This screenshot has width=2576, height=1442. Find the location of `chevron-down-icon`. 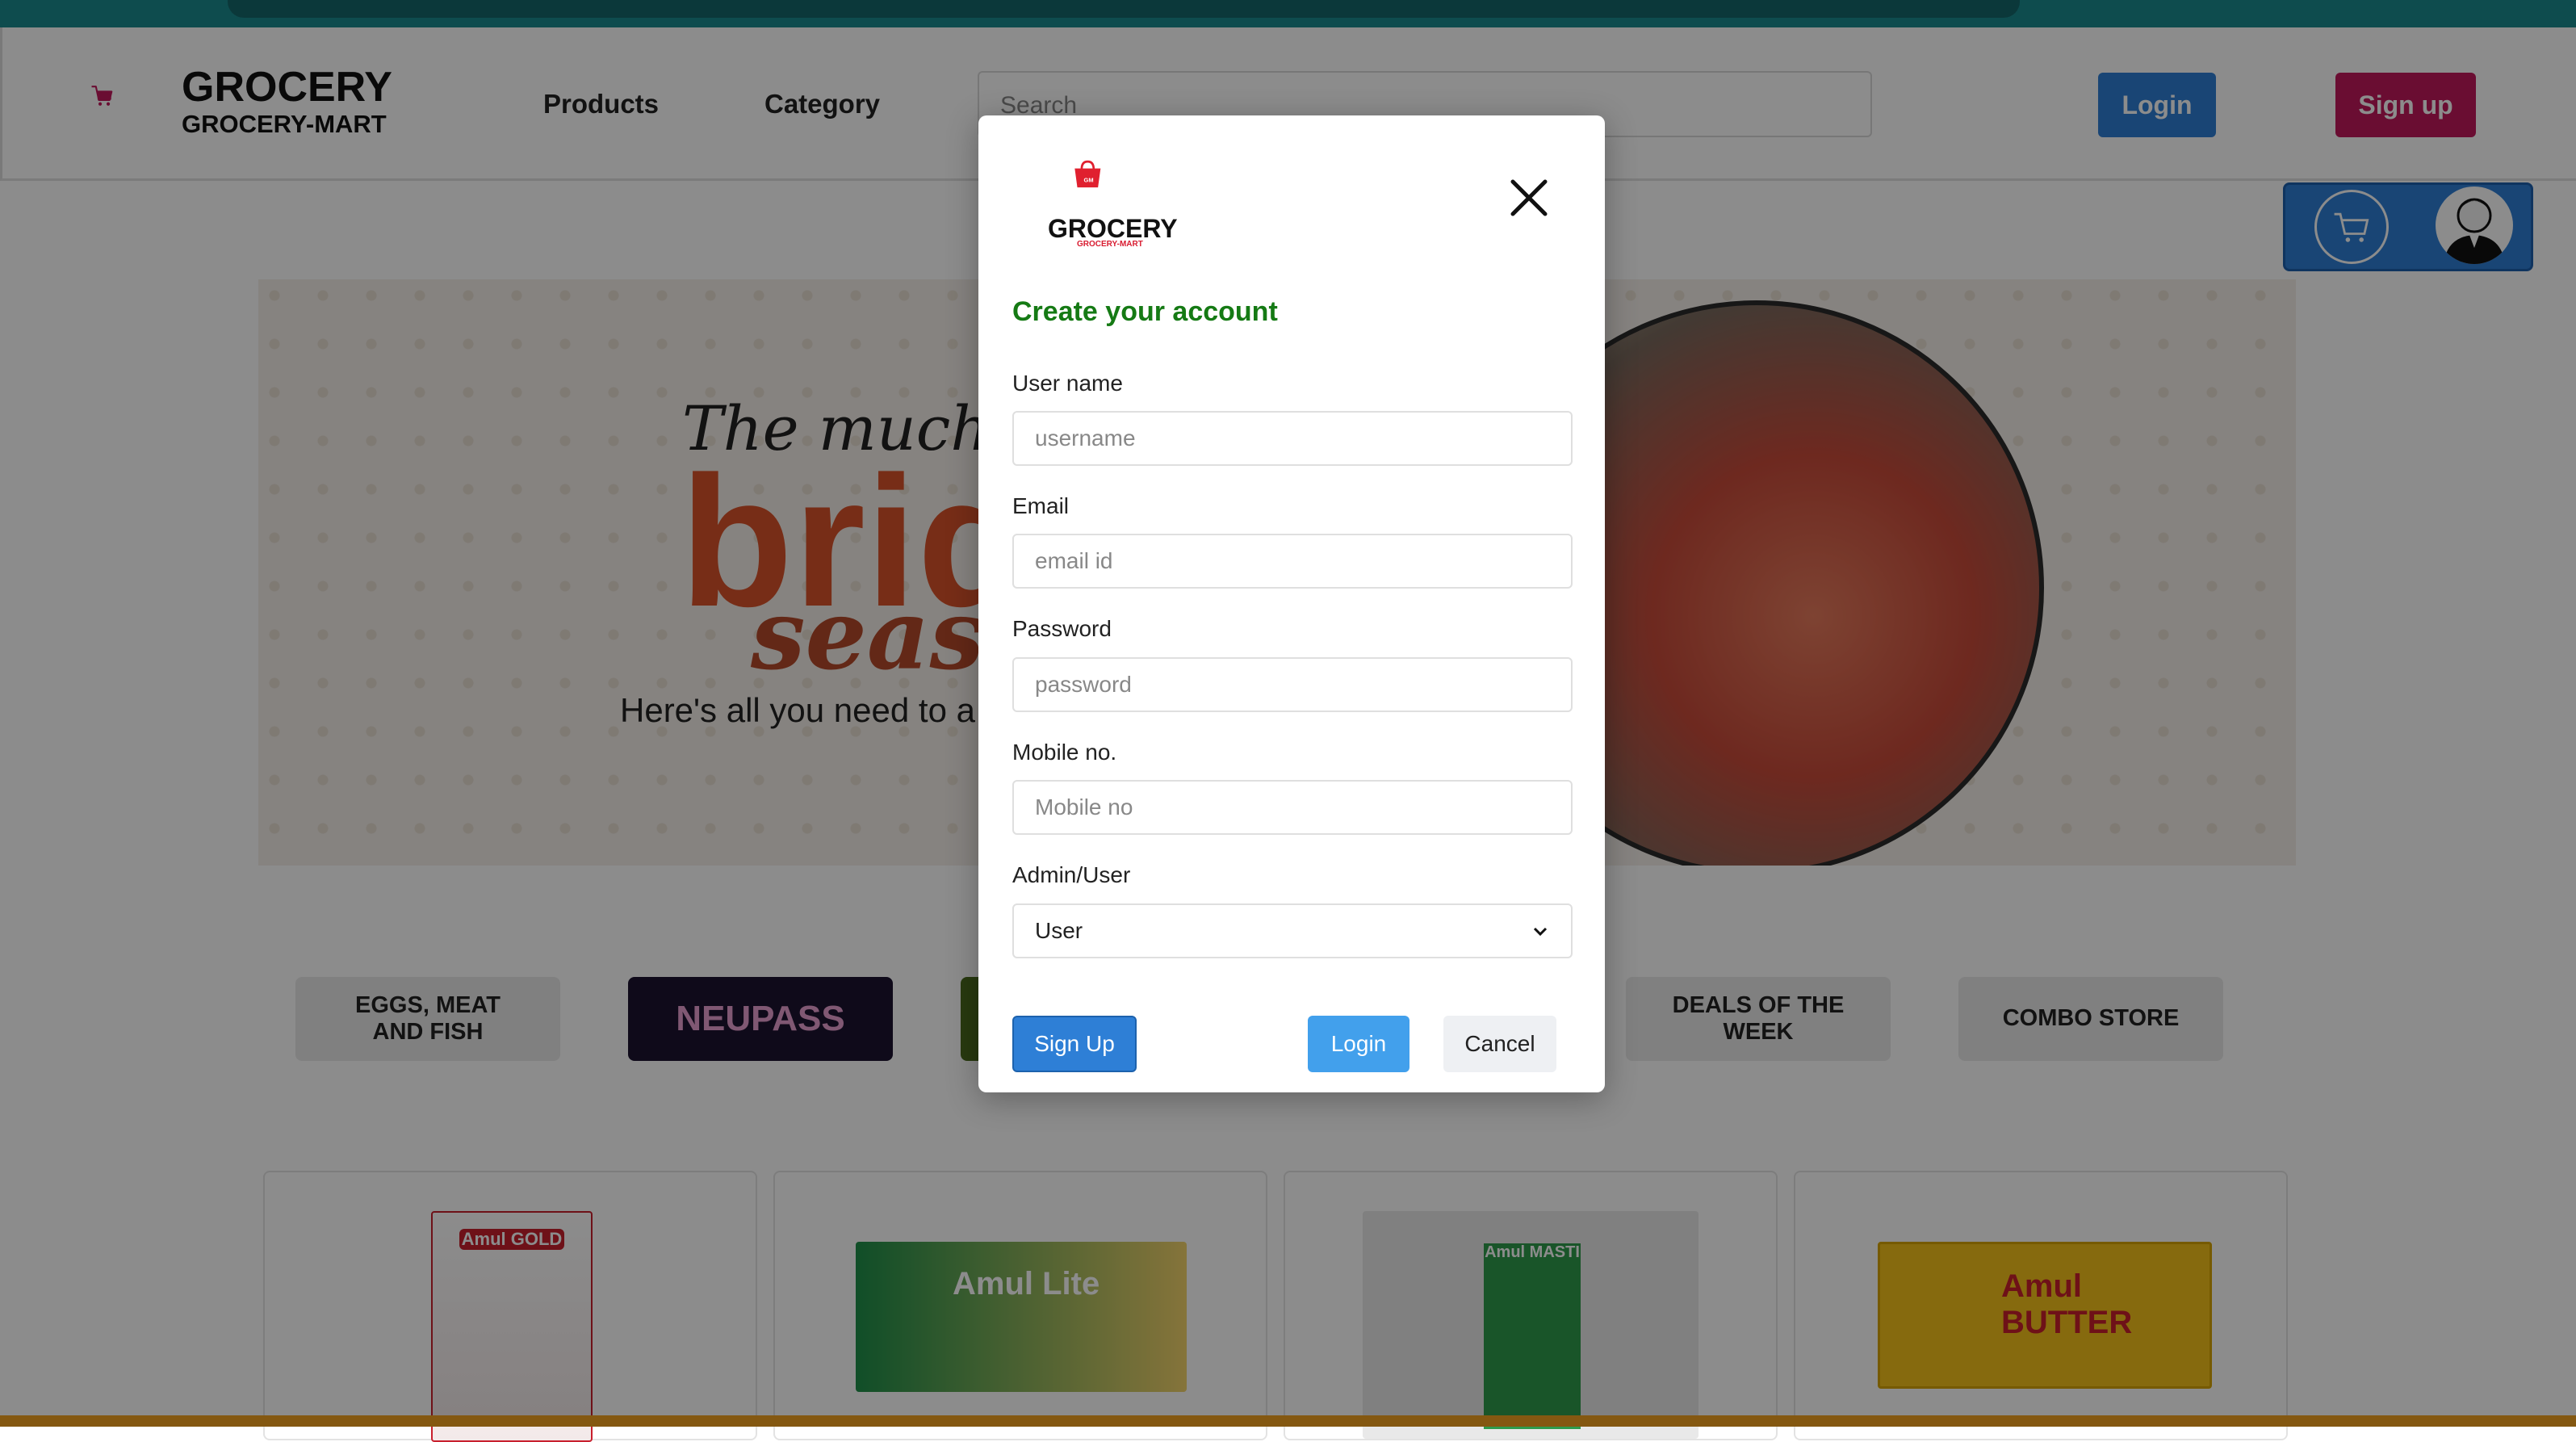

chevron-down-icon is located at coordinates (1540, 932).